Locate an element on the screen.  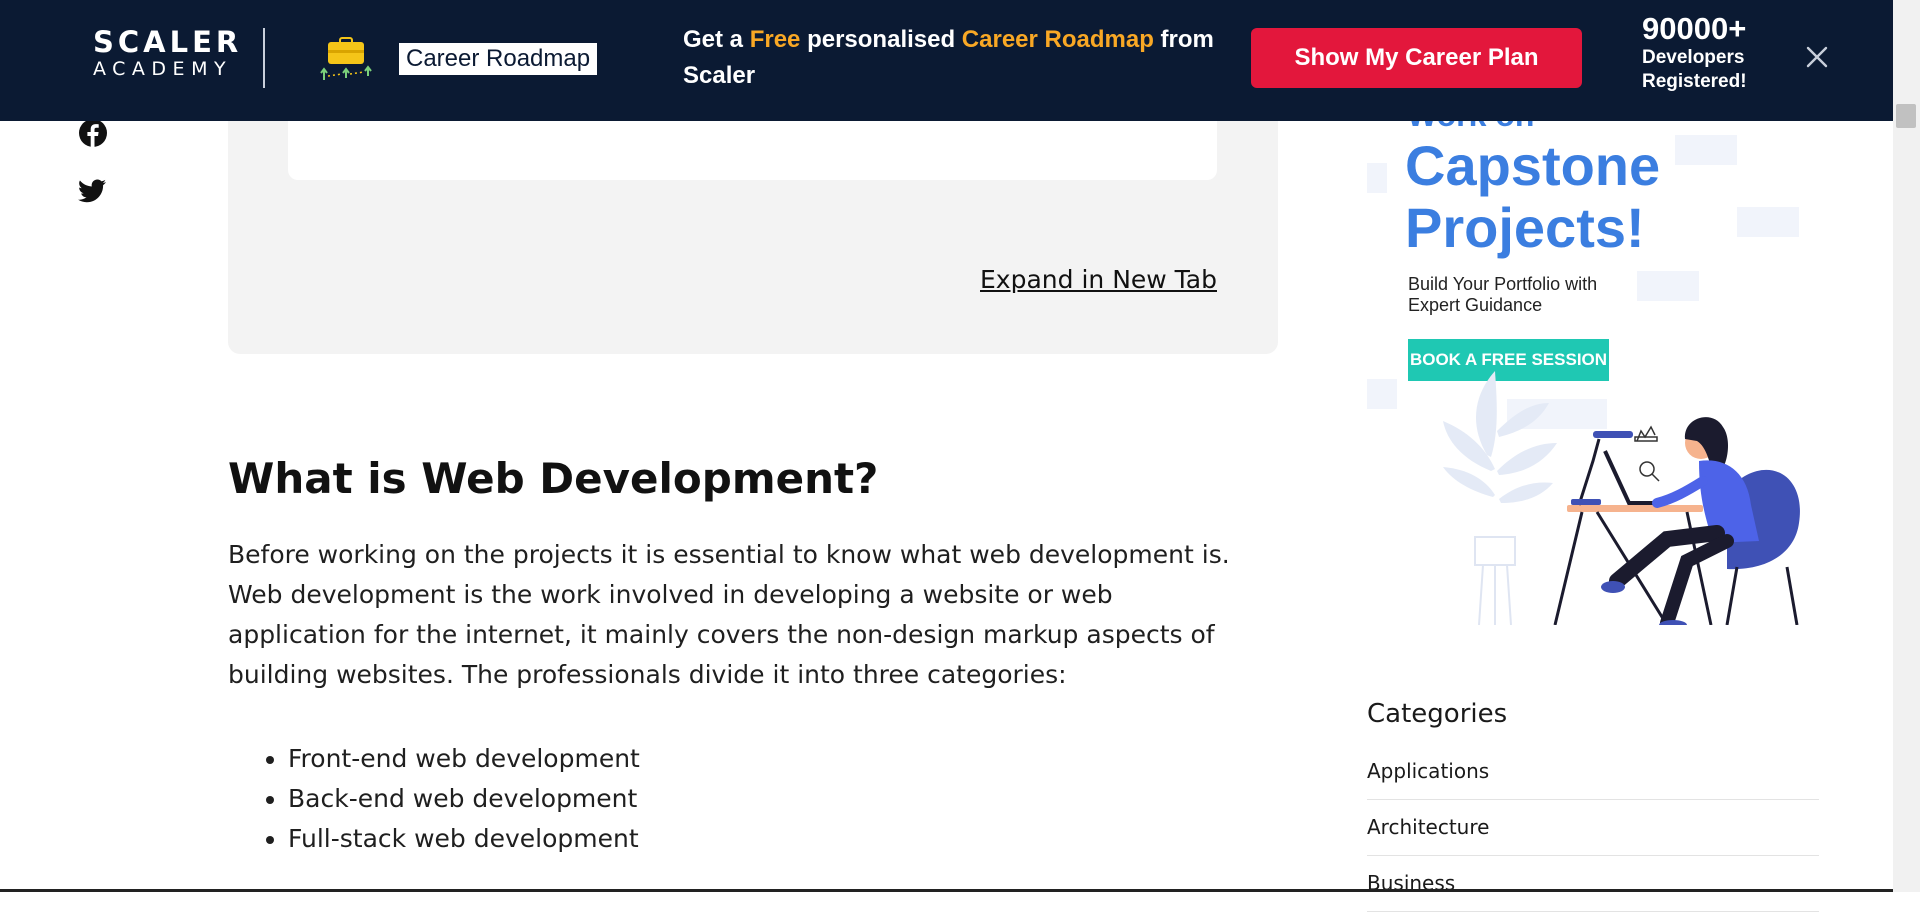
ad-top-text: Work on is located at coordinates (1470, 127).